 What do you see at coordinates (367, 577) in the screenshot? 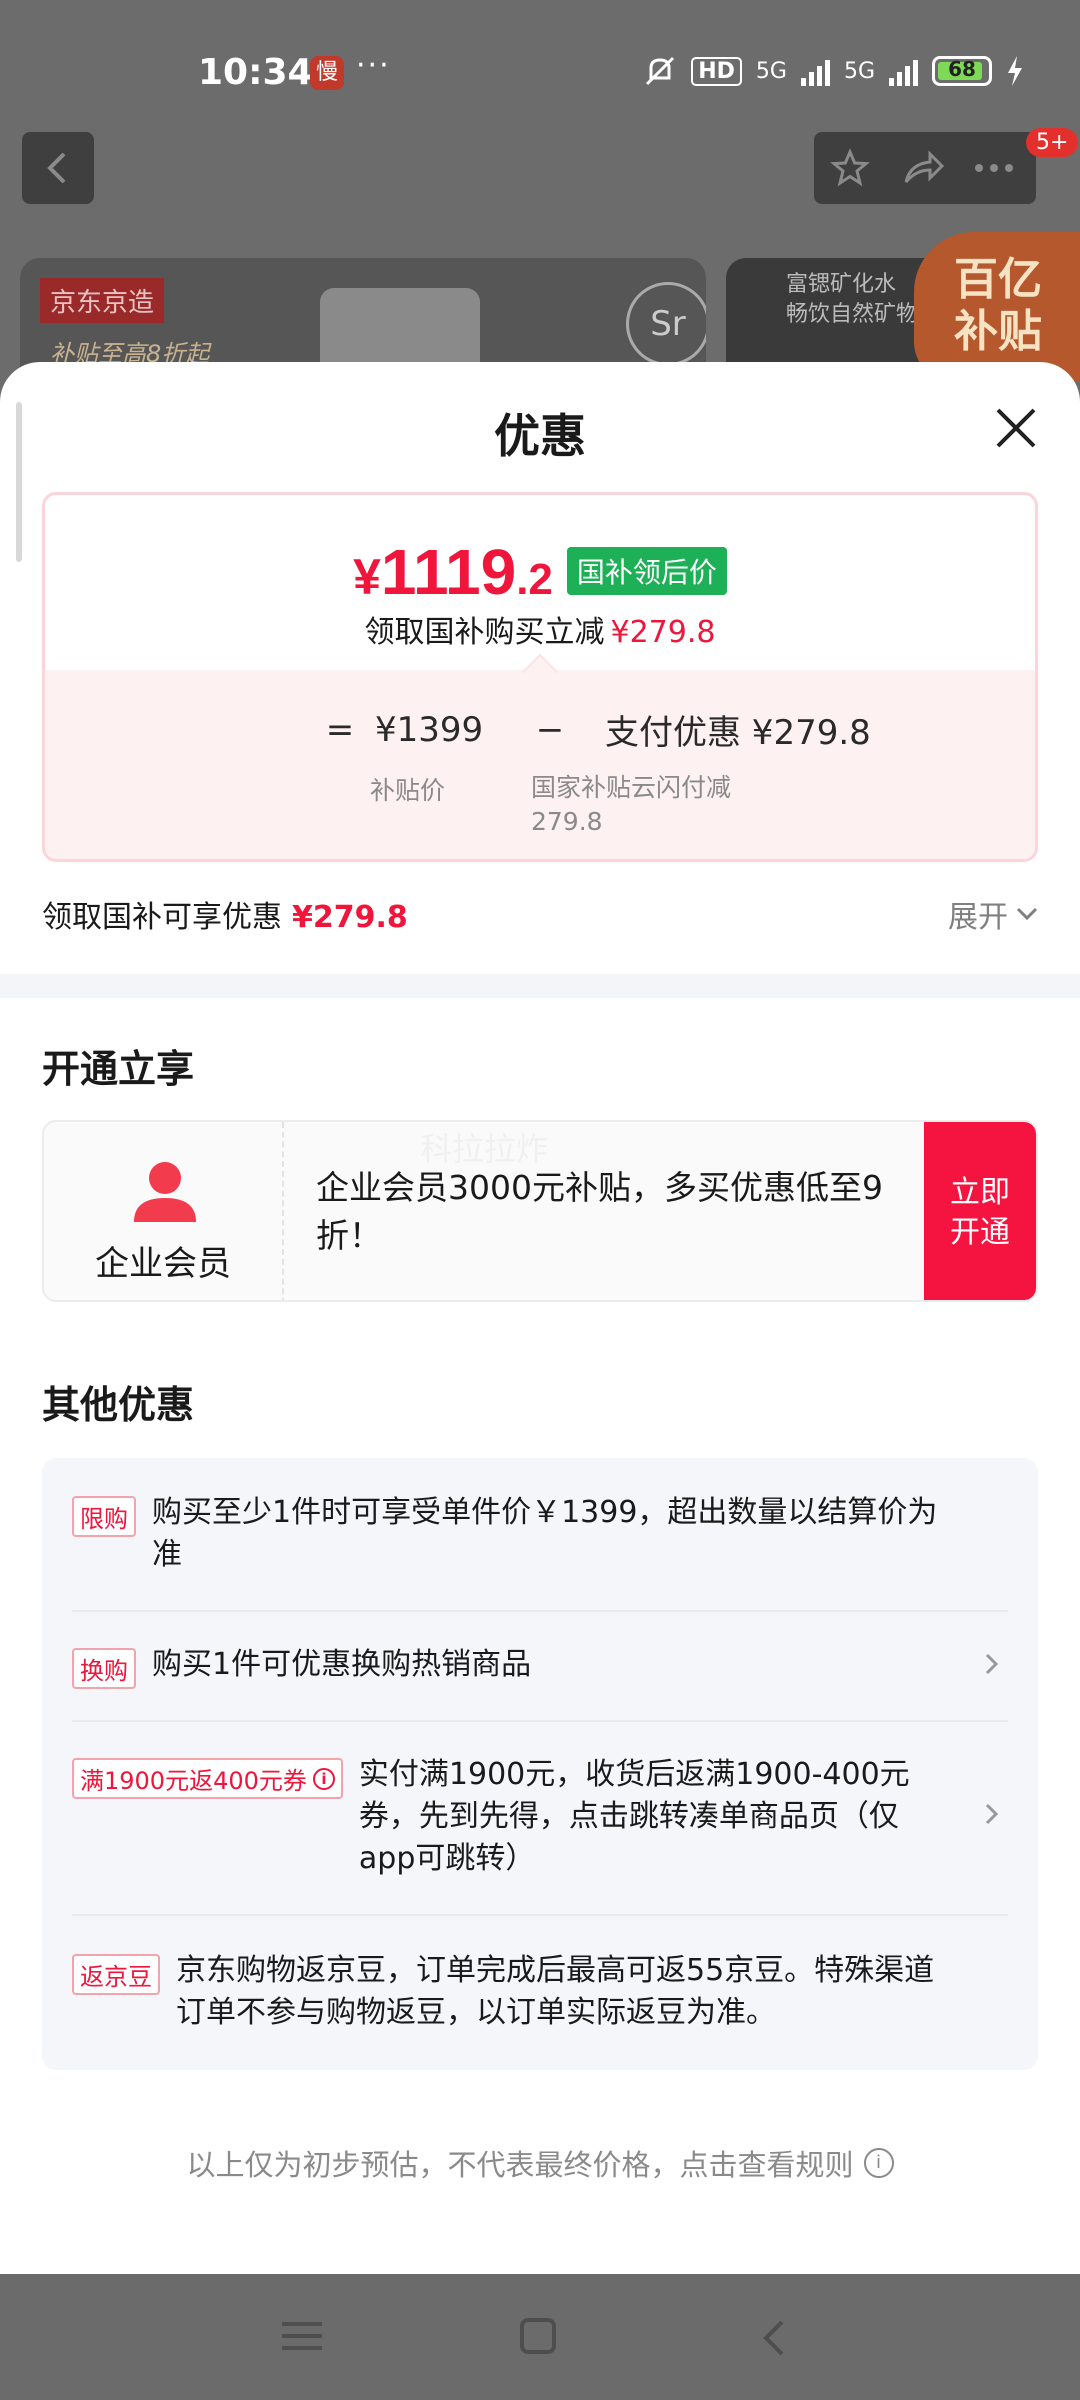
I see `currency-symbol: ¥` at bounding box center [367, 577].